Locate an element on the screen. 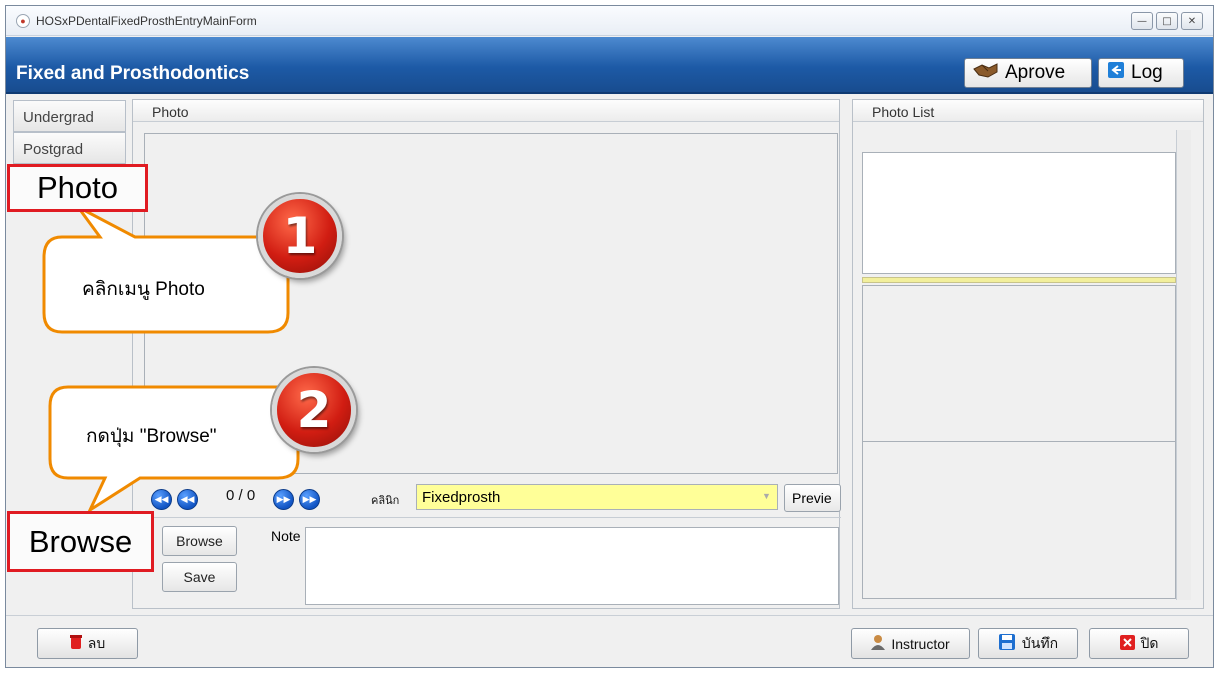 This screenshot has height=673, width=1219. callout-1-bubble is located at coordinates (166, 269).